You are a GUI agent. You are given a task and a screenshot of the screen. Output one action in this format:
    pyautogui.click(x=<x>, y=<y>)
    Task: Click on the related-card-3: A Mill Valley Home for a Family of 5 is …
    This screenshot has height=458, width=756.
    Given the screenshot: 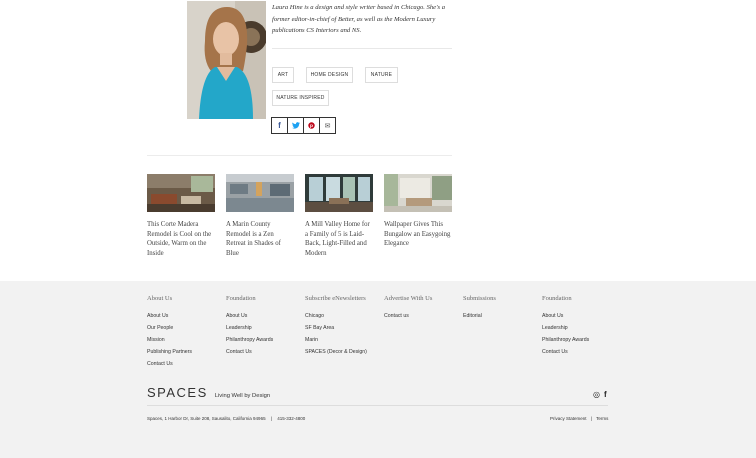 What is the action you would take?
    pyautogui.click(x=339, y=216)
    